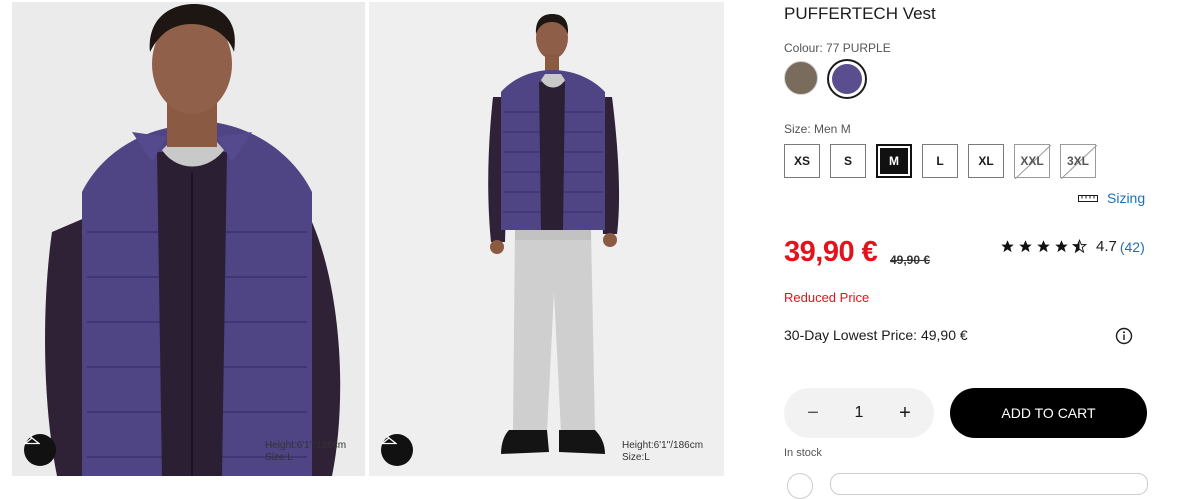 The height and width of the screenshot is (499, 1200). Describe the element at coordinates (905, 413) in the screenshot. I see `quantity-increase-button: +` at that location.